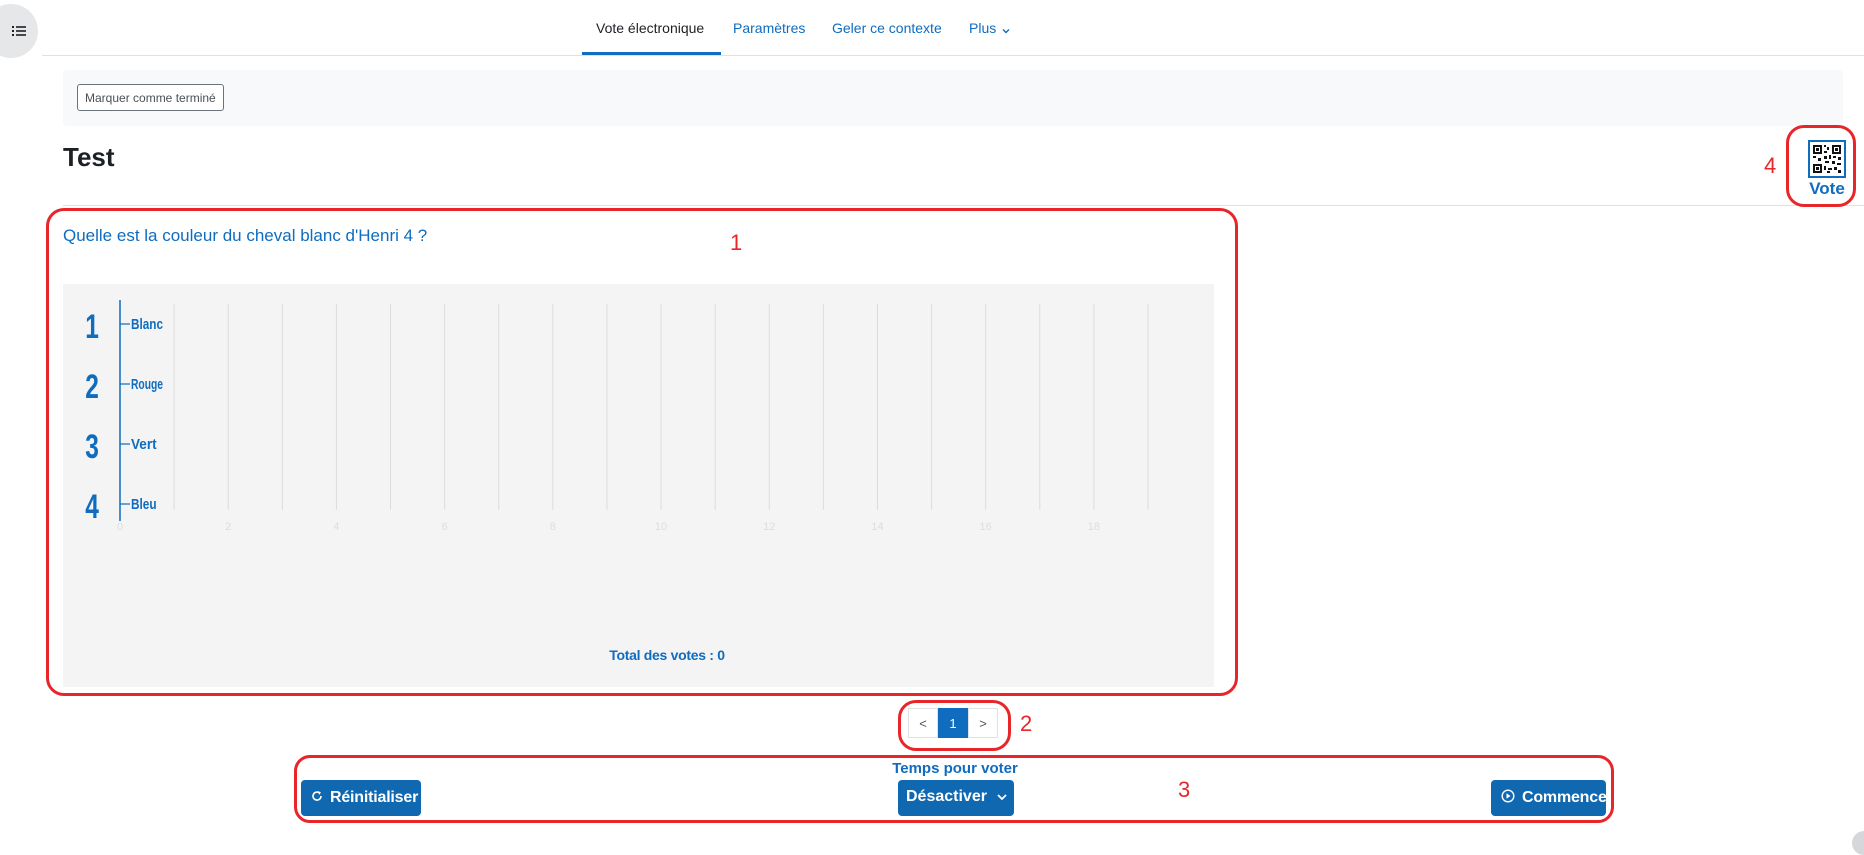 Image resolution: width=1864 pixels, height=855 pixels. What do you see at coordinates (1006, 29) in the screenshot?
I see `chevron-down-icon` at bounding box center [1006, 29].